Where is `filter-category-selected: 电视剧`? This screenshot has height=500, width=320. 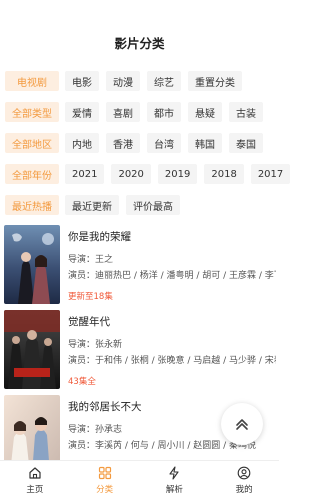 filter-category-selected: 电视剧 is located at coordinates (32, 81).